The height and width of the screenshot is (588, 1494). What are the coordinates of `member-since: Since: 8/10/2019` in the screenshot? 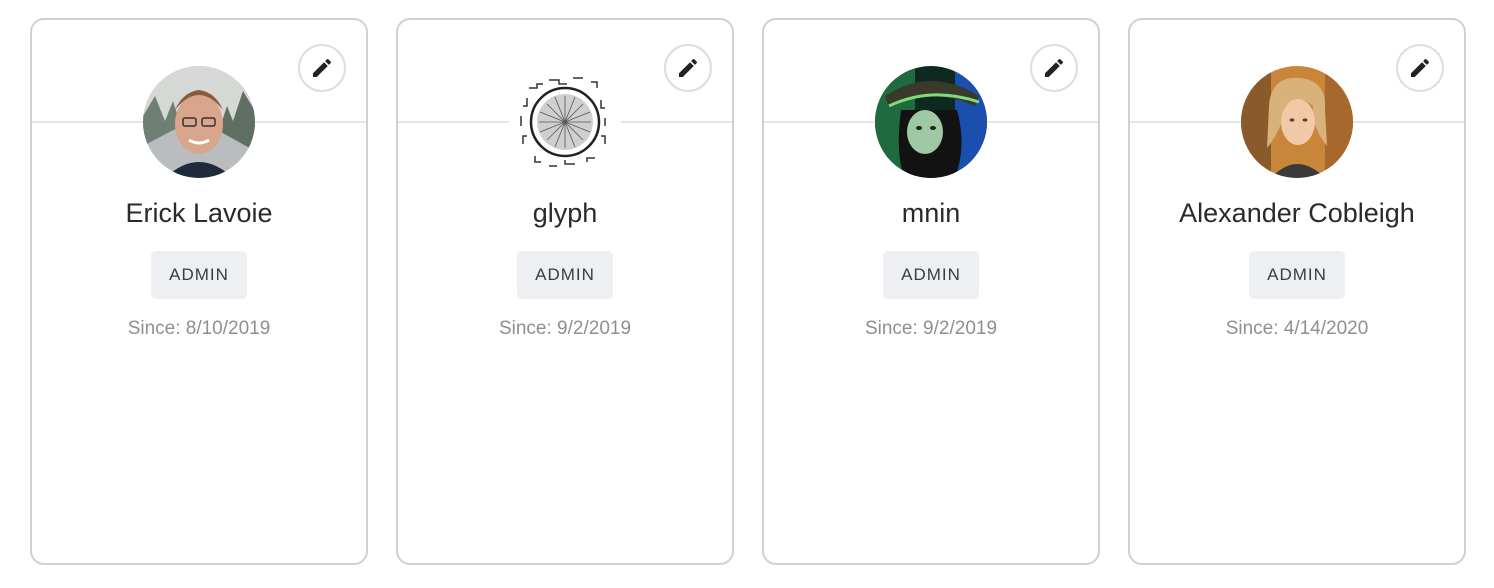 It's located at (199, 328).